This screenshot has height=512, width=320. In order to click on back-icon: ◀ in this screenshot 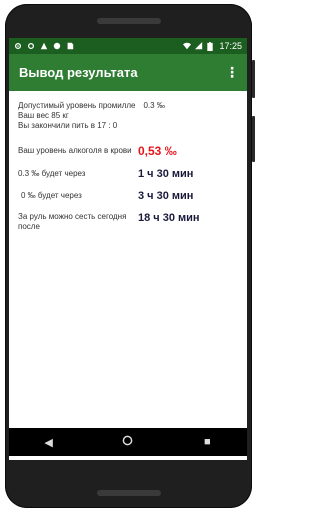, I will do `click(49, 442)`.